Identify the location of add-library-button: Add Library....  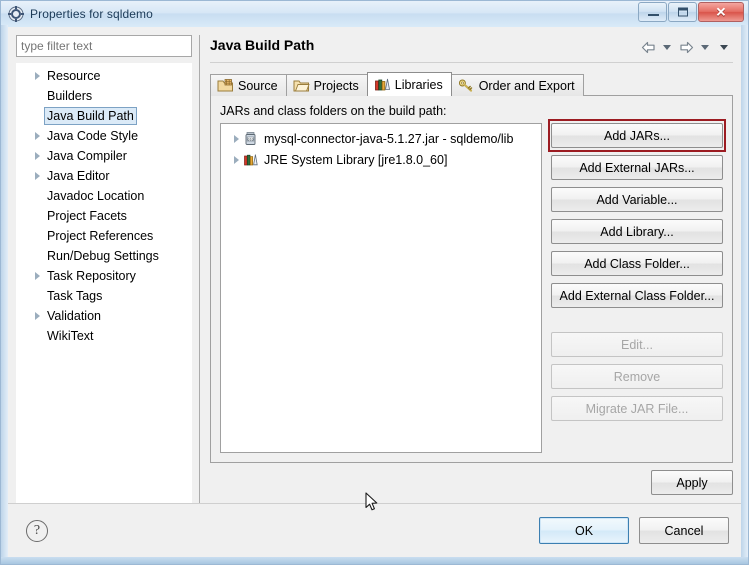
(637, 231).